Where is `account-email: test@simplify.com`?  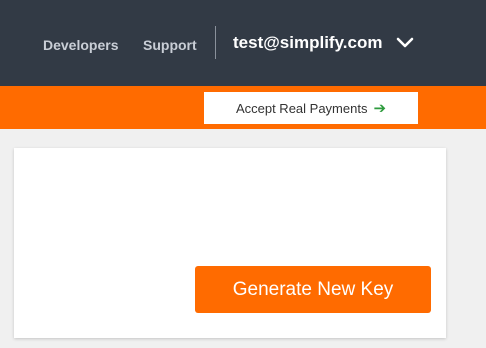
account-email: test@simplify.com is located at coordinates (307, 43).